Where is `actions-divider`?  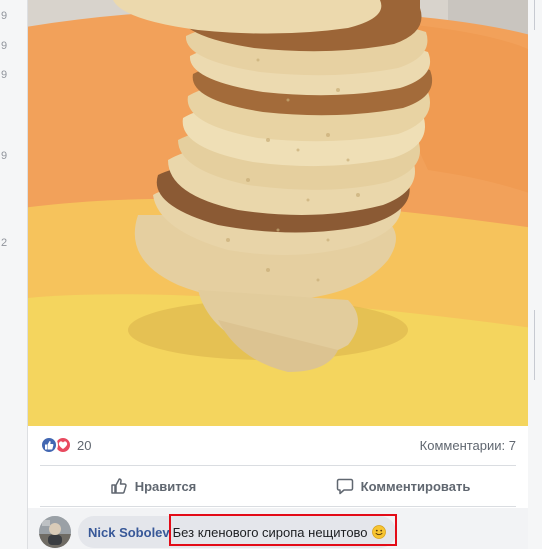 actions-divider is located at coordinates (278, 506).